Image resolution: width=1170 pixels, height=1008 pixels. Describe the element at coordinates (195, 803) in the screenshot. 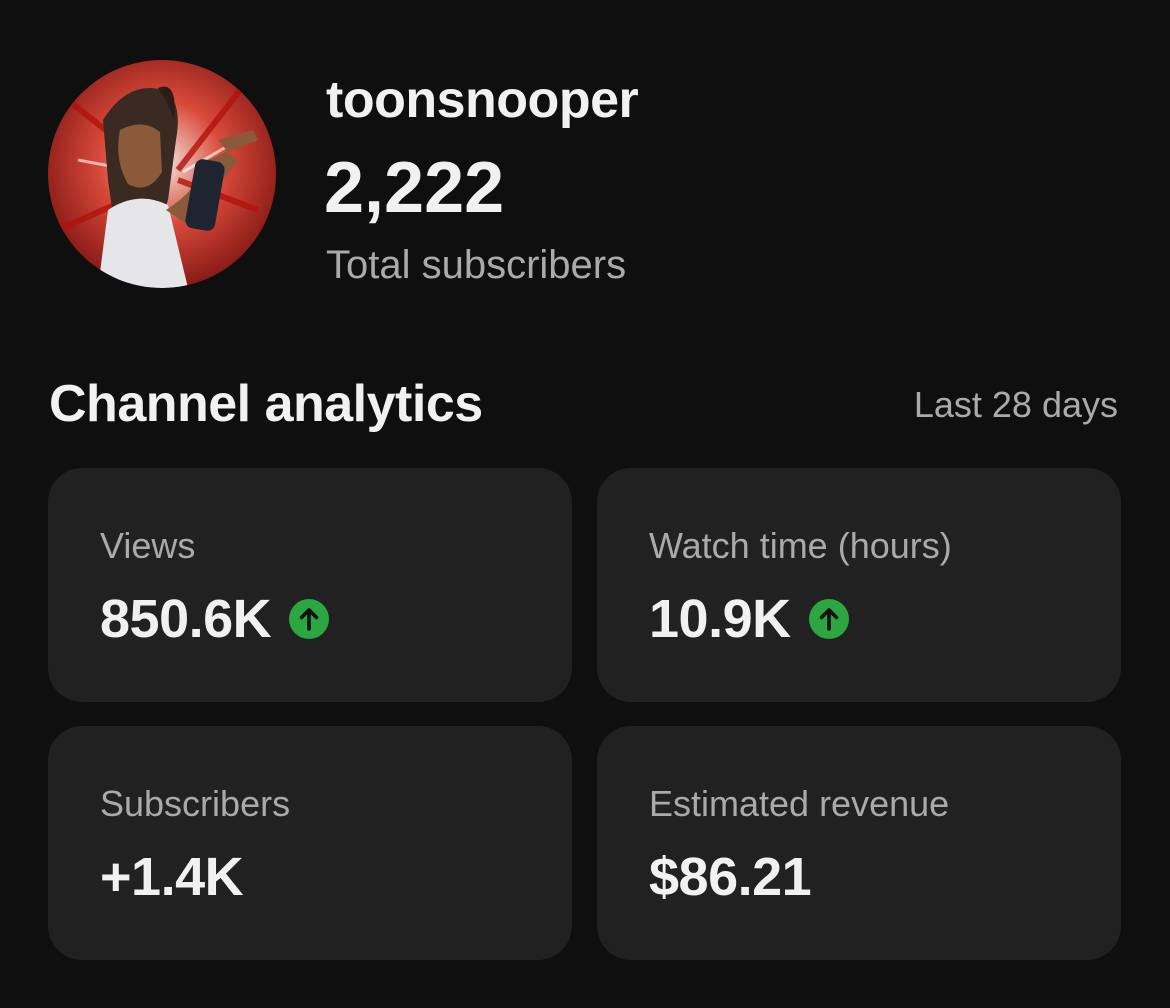

I see `stat-label: Subscribers` at that location.